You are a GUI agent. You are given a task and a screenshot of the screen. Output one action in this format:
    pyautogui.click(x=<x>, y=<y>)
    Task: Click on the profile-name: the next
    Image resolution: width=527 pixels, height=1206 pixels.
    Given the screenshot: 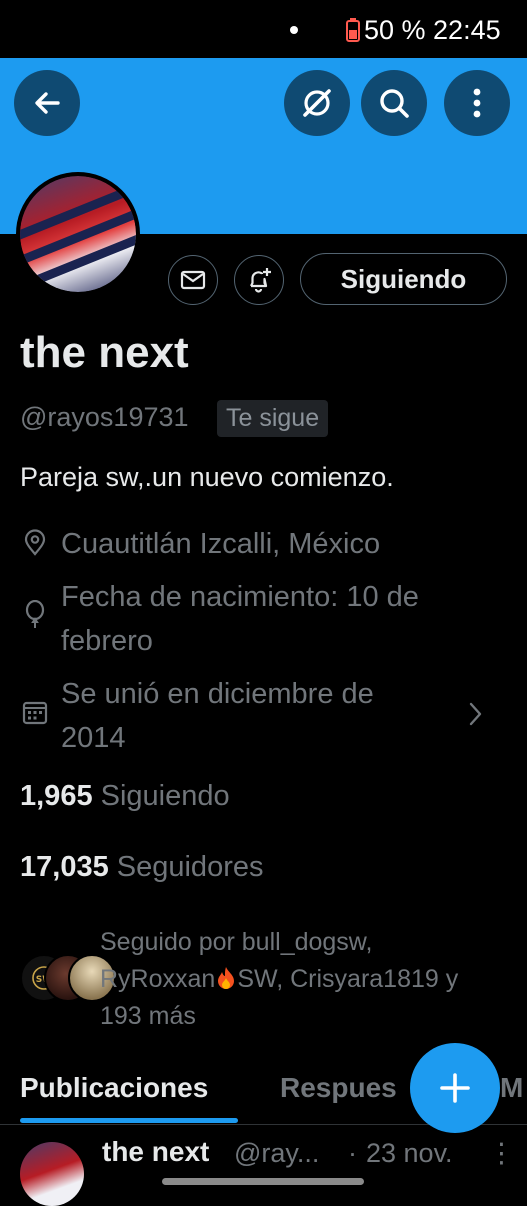 What is the action you would take?
    pyautogui.click(x=104, y=352)
    